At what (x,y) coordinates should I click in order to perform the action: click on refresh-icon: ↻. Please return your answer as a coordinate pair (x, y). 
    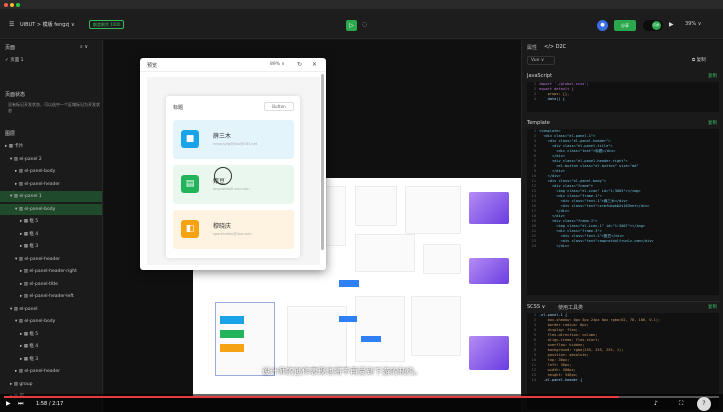
    Looking at the image, I should click on (299, 64).